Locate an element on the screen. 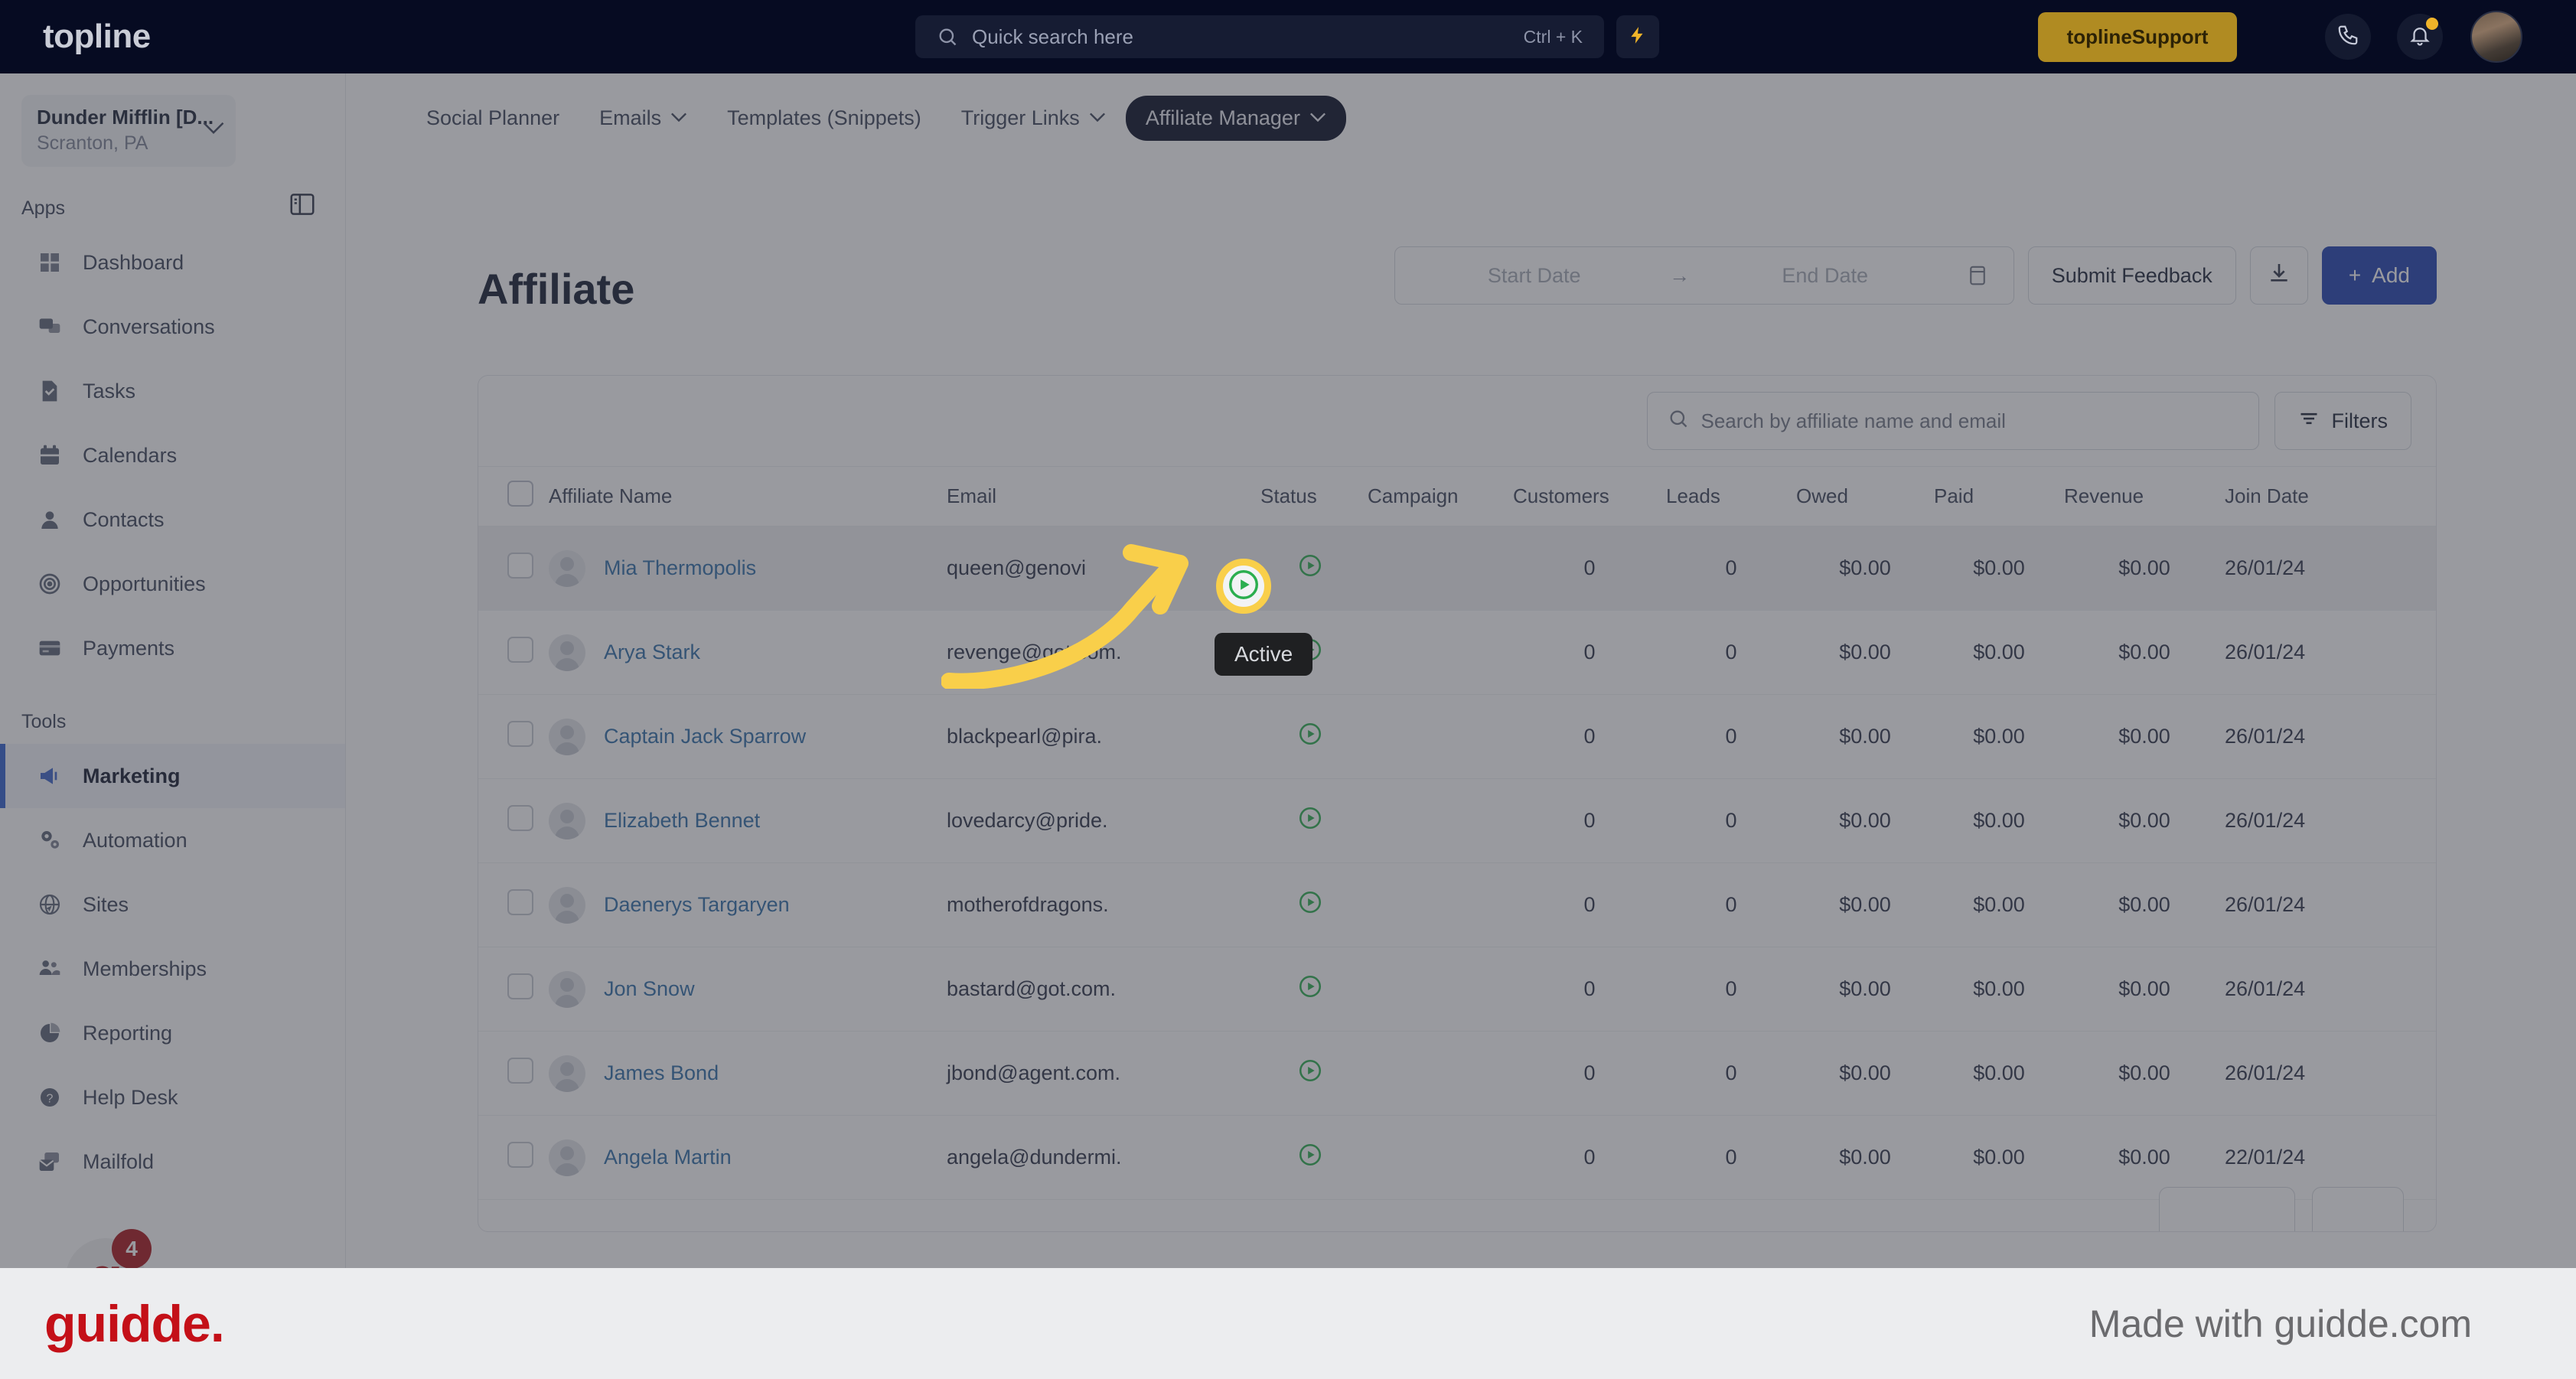 This screenshot has width=2576, height=1379. column-header-affiliate-name: Affiliate Name is located at coordinates (748, 496).